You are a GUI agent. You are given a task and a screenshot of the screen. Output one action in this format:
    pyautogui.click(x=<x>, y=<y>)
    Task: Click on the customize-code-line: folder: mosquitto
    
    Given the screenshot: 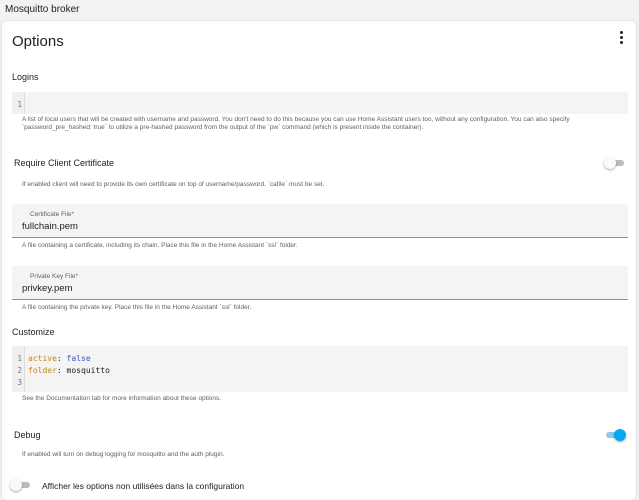 What is the action you would take?
    pyautogui.click(x=69, y=370)
    